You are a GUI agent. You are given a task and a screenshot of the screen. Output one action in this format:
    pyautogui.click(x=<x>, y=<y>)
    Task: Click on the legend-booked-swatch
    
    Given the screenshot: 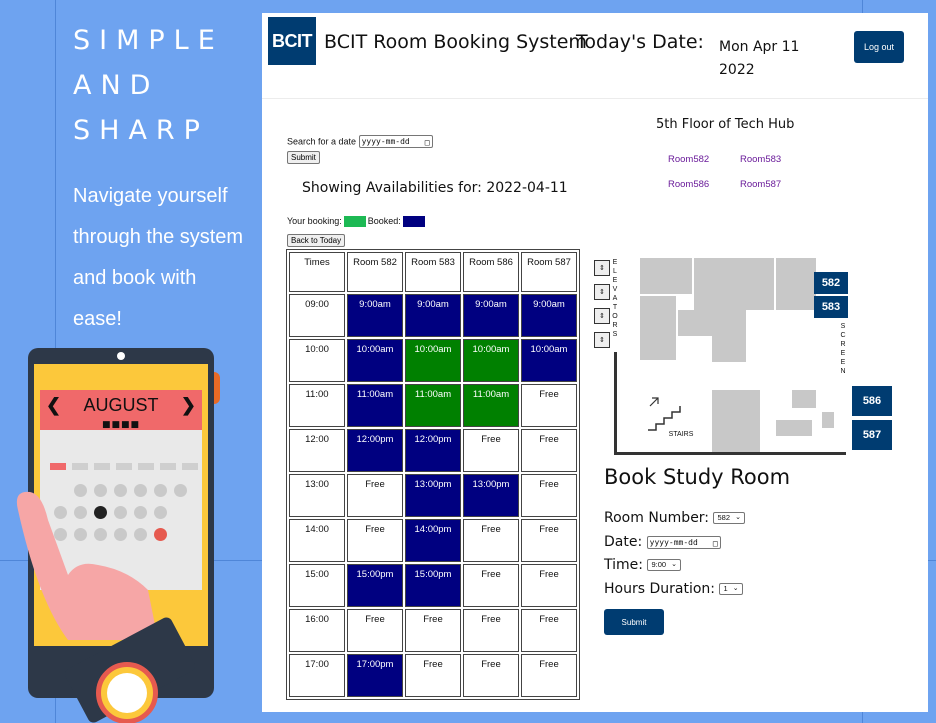 What is the action you would take?
    pyautogui.click(x=413, y=222)
    